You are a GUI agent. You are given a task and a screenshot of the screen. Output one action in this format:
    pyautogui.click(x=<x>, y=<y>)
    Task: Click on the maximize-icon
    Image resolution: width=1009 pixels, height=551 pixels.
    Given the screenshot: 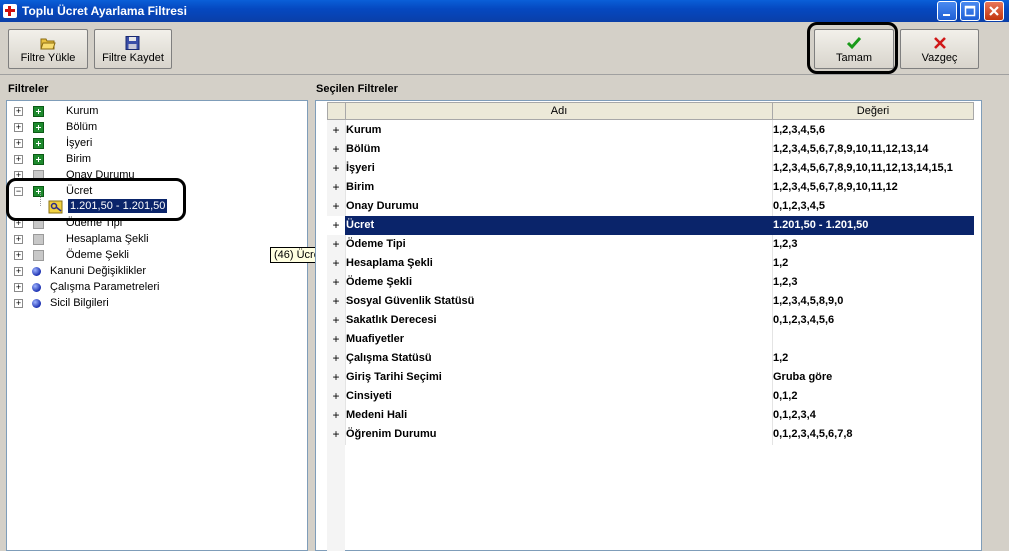 What is the action you would take?
    pyautogui.click(x=970, y=11)
    